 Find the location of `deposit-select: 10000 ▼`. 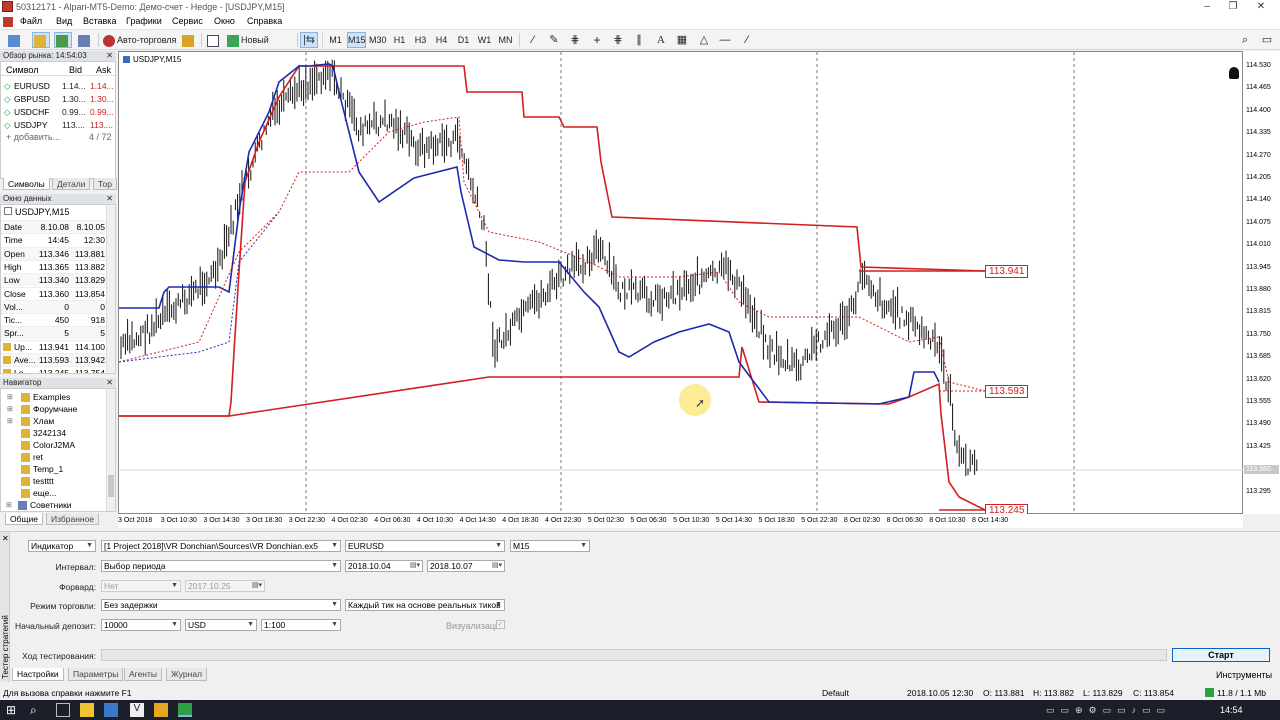

deposit-select: 10000 ▼ is located at coordinates (141, 625).